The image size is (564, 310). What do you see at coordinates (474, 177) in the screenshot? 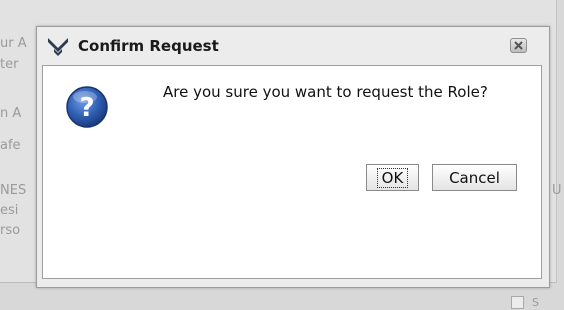
I see `cancel-button: Cancel` at bounding box center [474, 177].